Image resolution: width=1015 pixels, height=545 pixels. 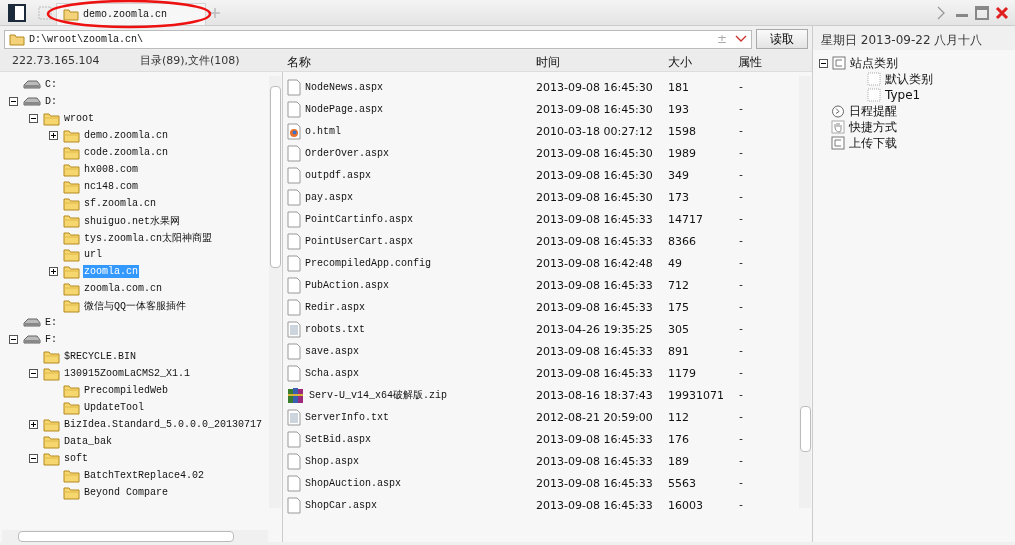 I want to click on file-name: NodePage.aspx, so click(x=344, y=109).